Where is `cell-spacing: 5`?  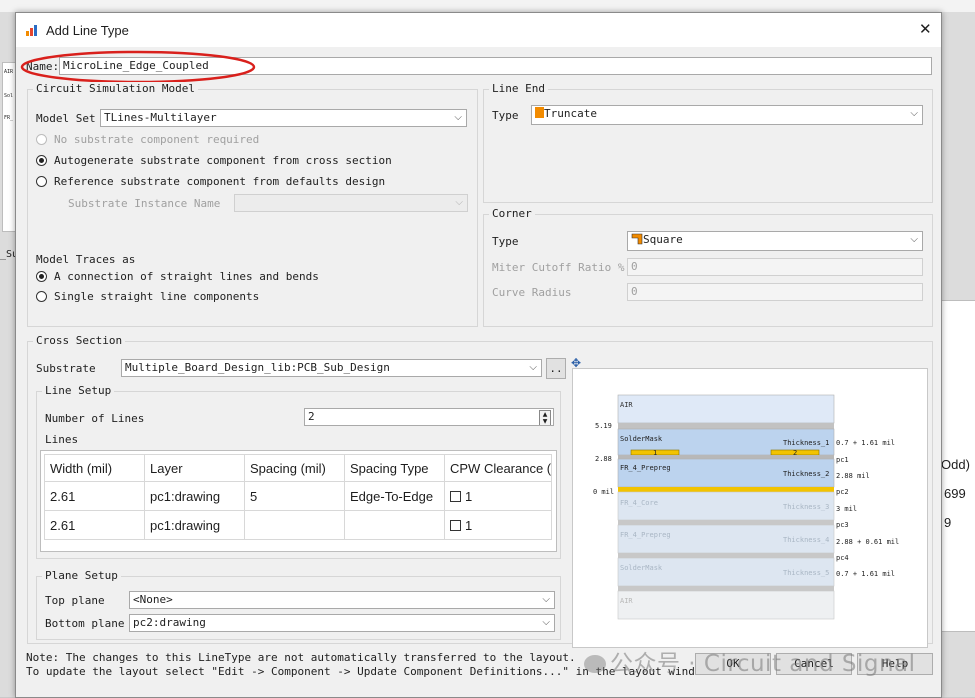
cell-spacing: 5 is located at coordinates (294, 496).